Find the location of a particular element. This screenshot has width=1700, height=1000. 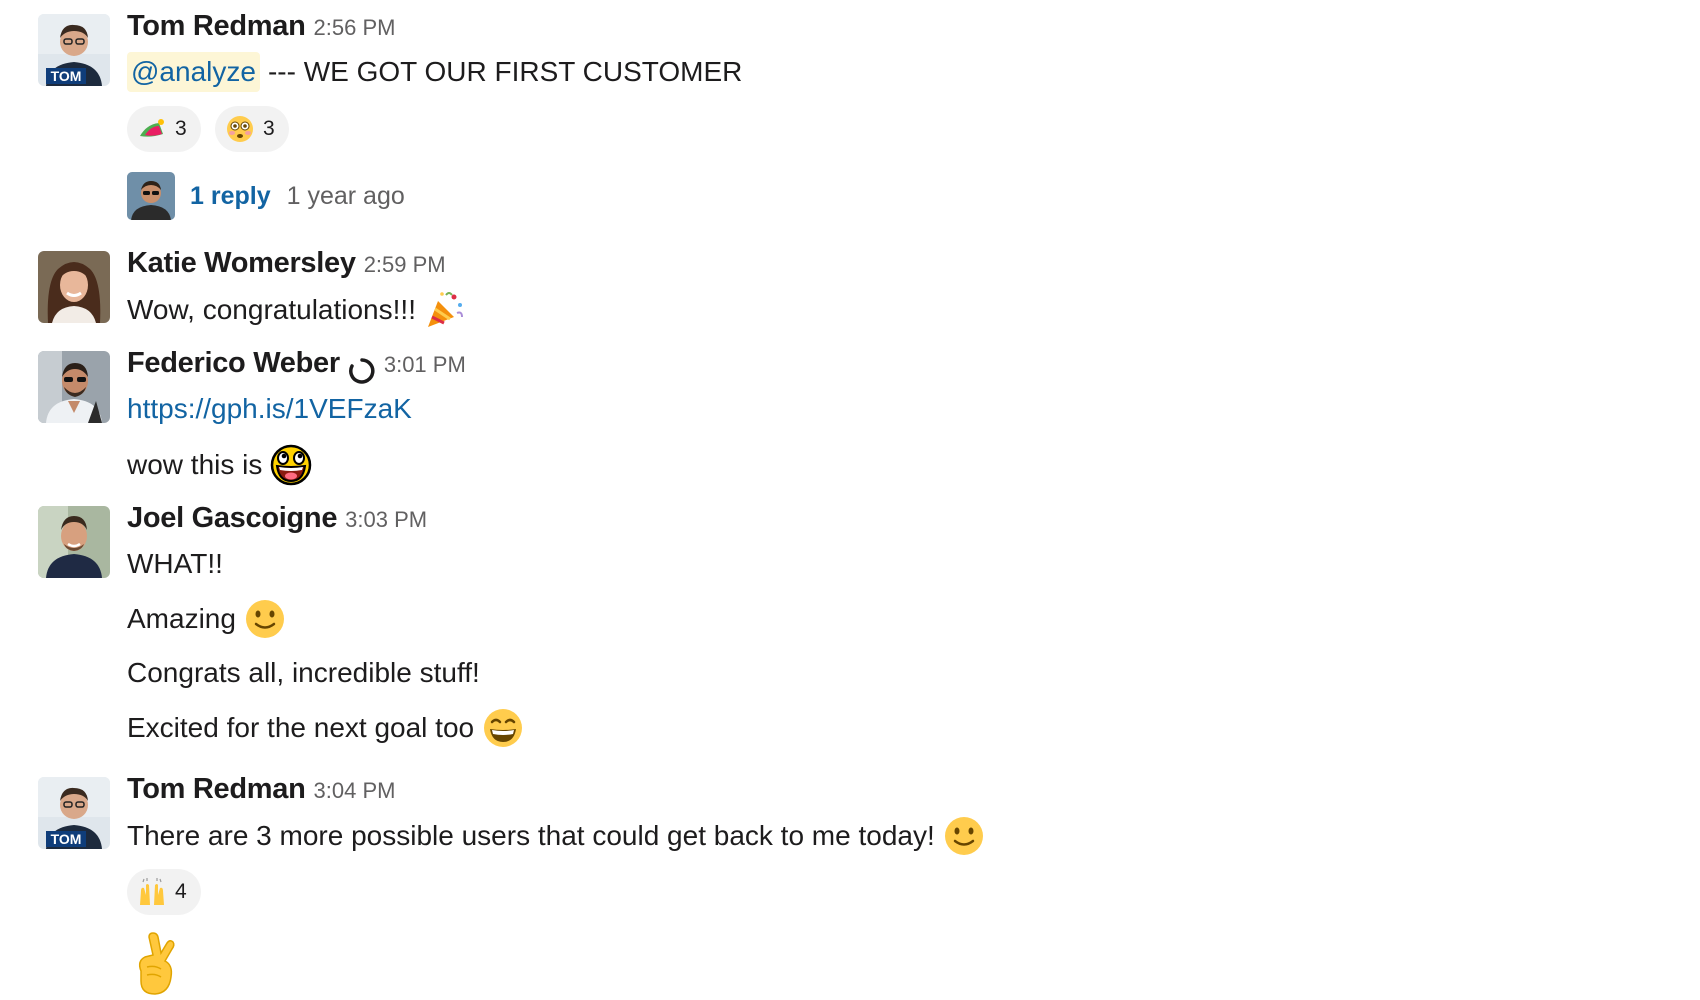

author-name: Joel Gascoigne is located at coordinates (232, 518).